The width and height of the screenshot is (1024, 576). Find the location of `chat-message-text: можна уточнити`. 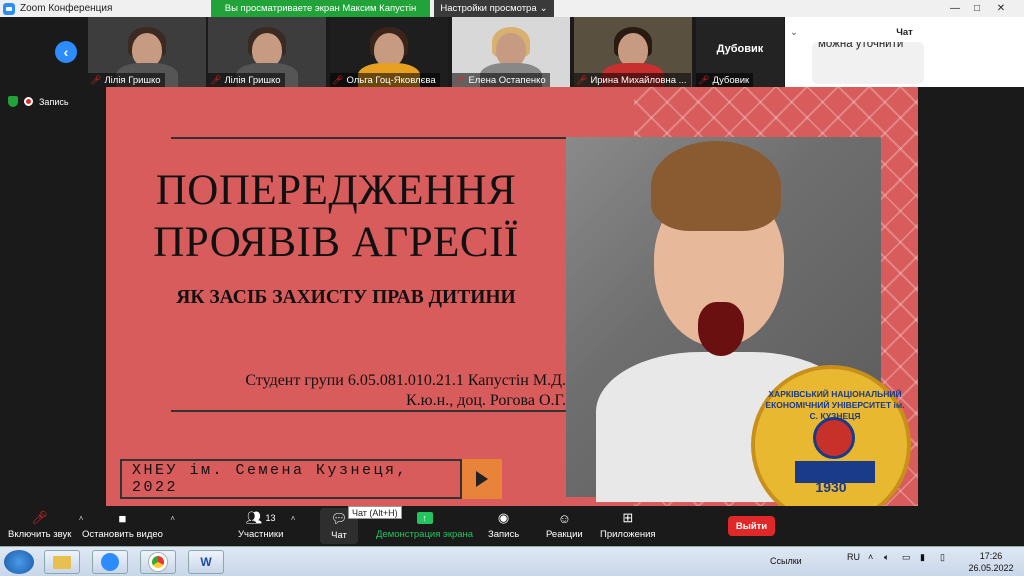

chat-message-text: можна уточнити is located at coordinates (861, 46).